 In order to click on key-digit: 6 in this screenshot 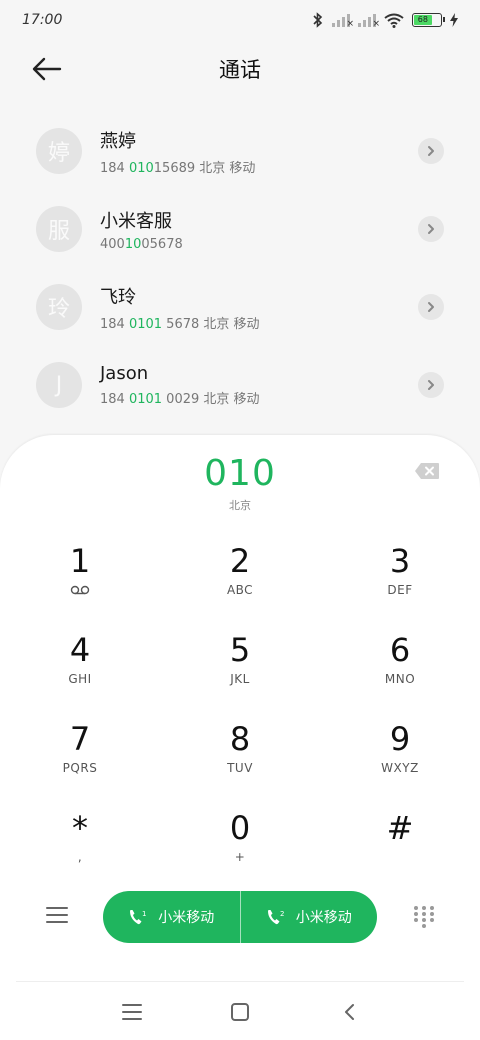, I will do `click(400, 650)`.